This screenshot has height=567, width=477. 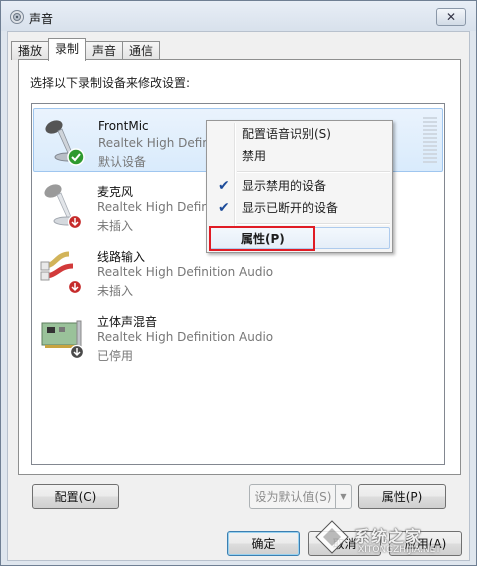 I want to click on menu-item-label: 配置语音识别(S), so click(x=286, y=134).